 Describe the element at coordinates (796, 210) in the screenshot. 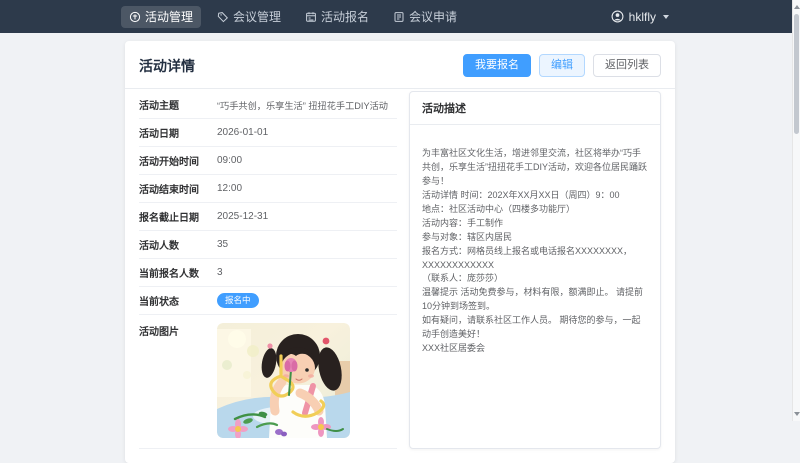

I see `window-scrollbar` at that location.